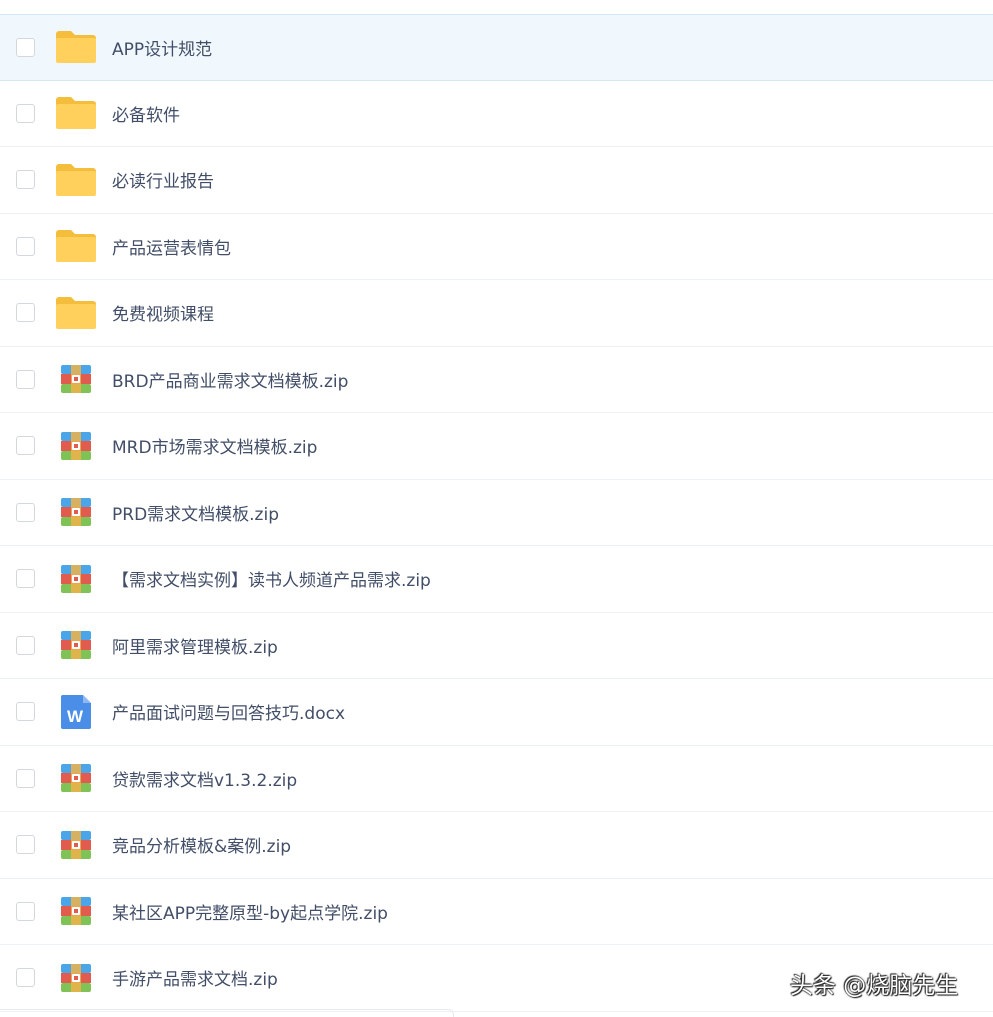  Describe the element at coordinates (874, 986) in the screenshot. I see `watermark: 头条 @烧脑先生` at that location.